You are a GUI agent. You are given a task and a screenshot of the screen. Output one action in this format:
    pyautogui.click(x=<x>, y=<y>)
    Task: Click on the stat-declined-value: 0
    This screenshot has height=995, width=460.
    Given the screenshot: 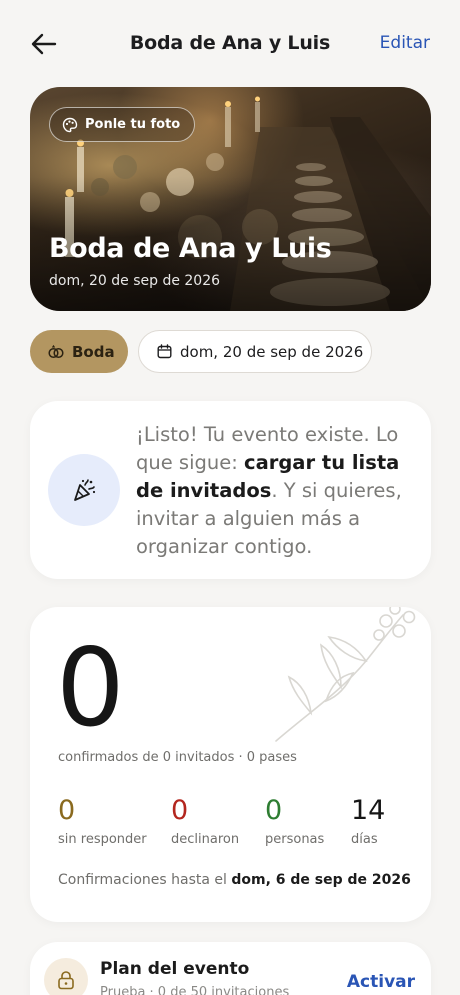 What is the action you would take?
    pyautogui.click(x=180, y=810)
    